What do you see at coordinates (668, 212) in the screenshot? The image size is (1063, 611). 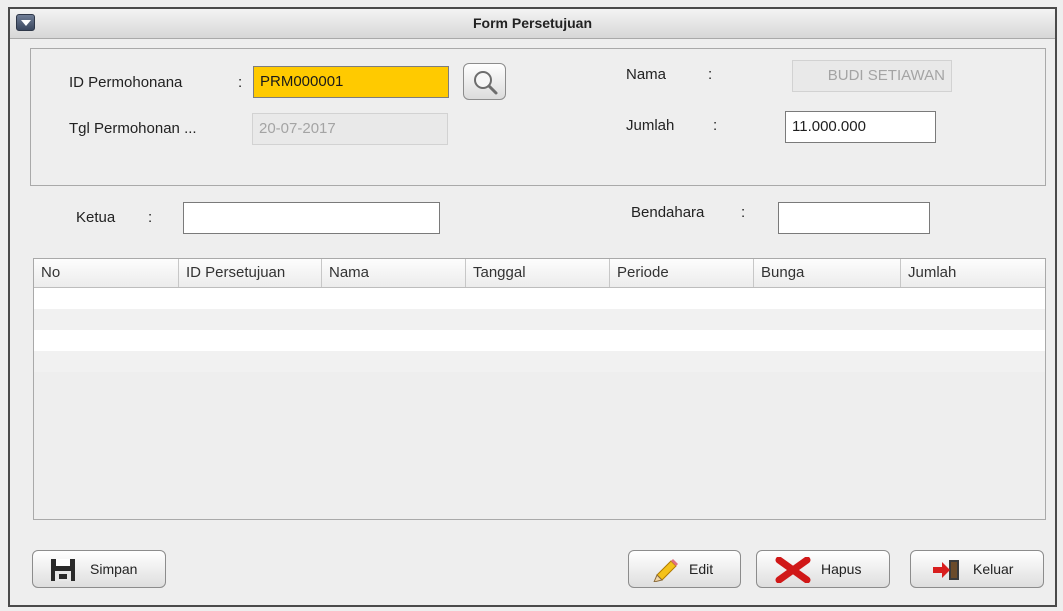 I see `bendahara-label: Bendahara` at bounding box center [668, 212].